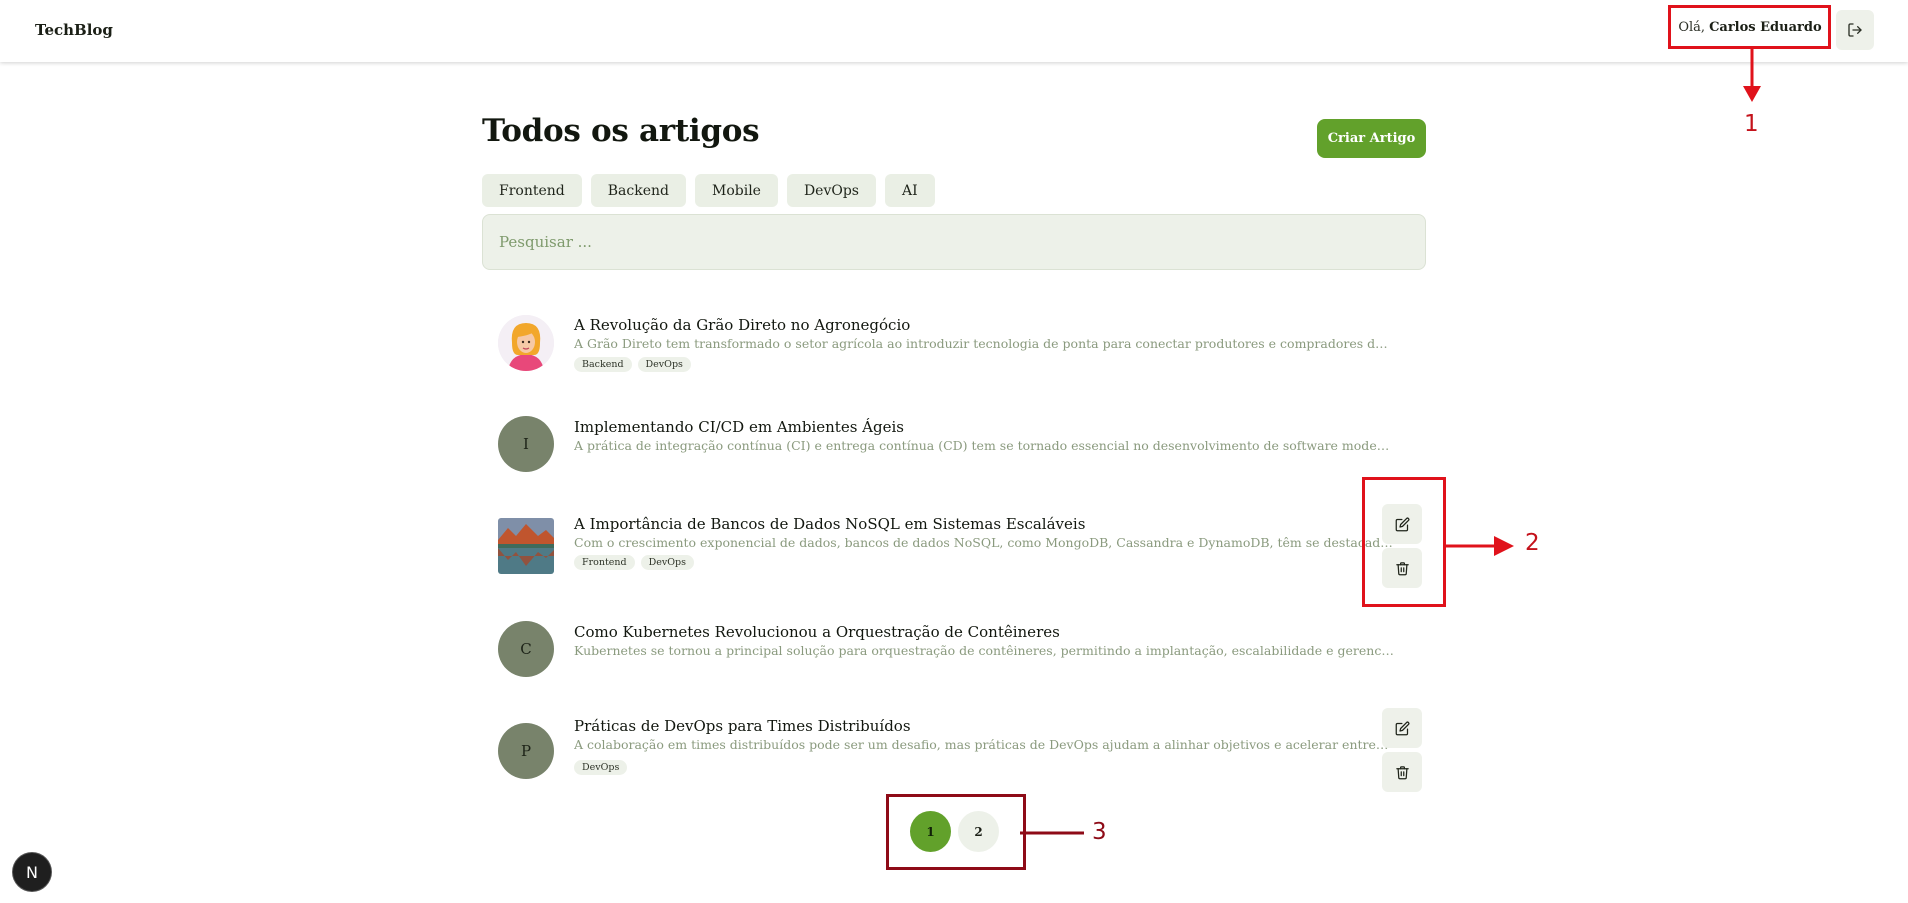 The height and width of the screenshot is (903, 1908). I want to click on logout-button, so click(1855, 30).